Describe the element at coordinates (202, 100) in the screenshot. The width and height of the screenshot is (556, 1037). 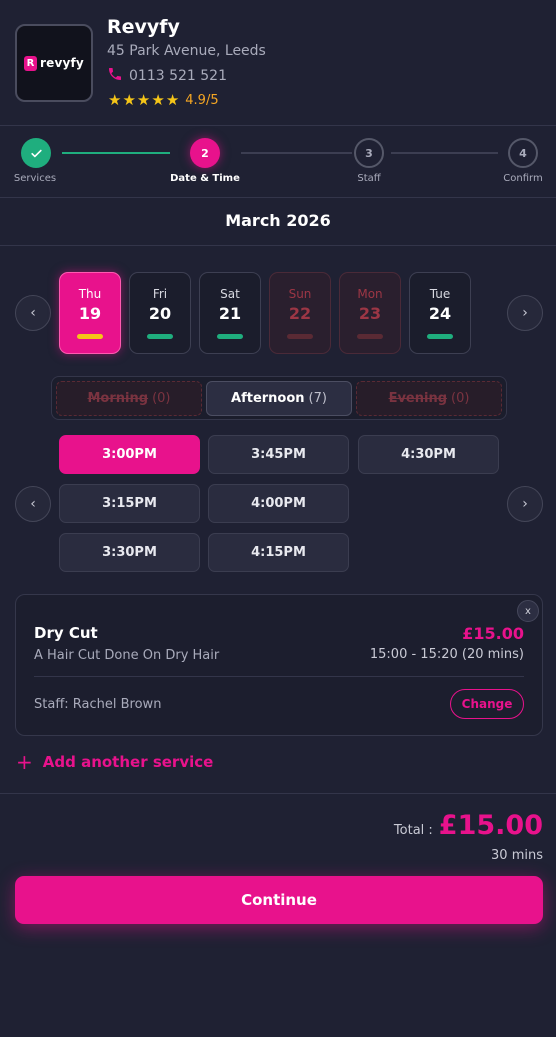
I see `rating-text: 4.9/5` at that location.